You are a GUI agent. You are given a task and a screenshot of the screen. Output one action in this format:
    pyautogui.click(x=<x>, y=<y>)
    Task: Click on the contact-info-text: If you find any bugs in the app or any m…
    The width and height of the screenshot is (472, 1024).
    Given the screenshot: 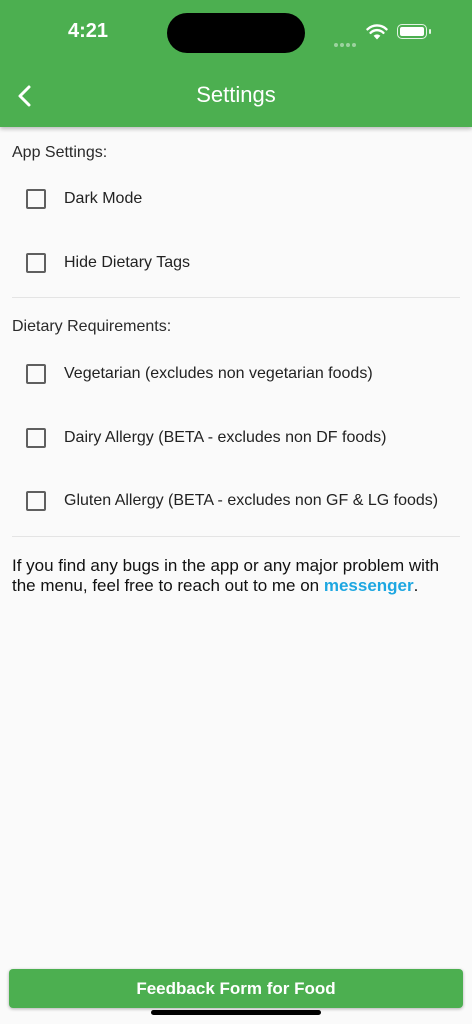 What is the action you would take?
    pyautogui.click(x=232, y=576)
    